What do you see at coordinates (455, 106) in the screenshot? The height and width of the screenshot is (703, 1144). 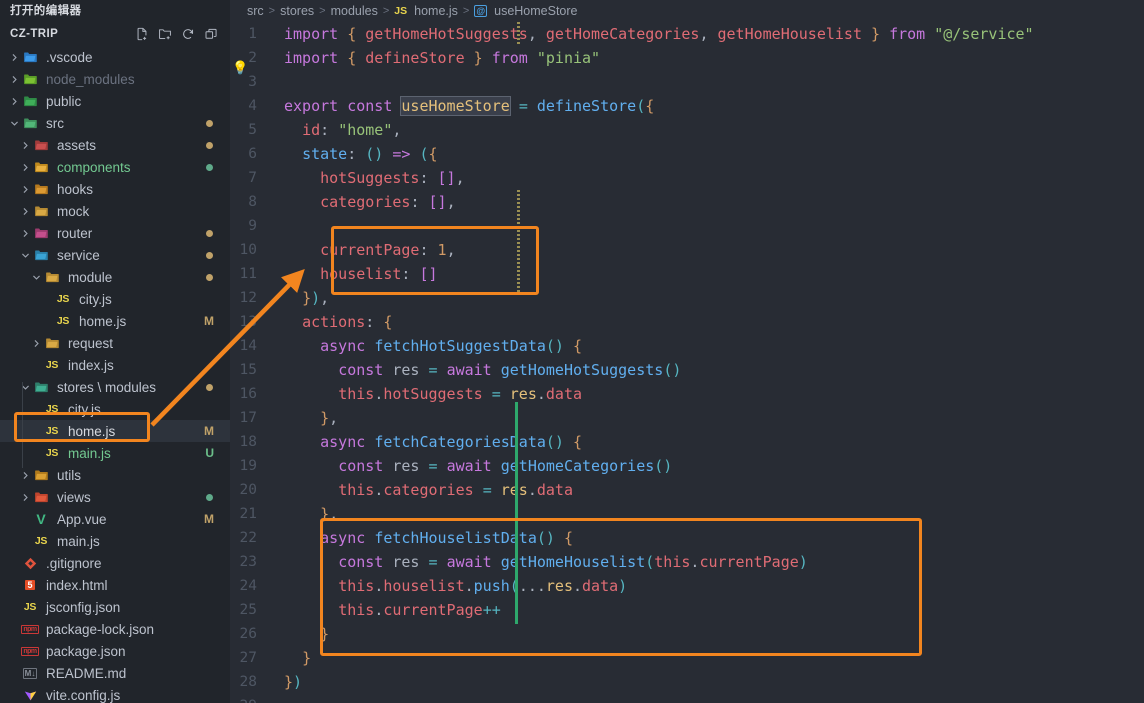 I see `highlighted-symbol: useHomeStore` at bounding box center [455, 106].